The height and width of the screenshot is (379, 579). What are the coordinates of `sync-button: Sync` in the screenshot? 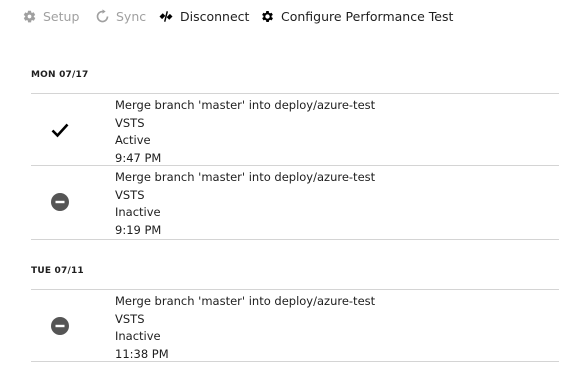 It's located at (120, 16).